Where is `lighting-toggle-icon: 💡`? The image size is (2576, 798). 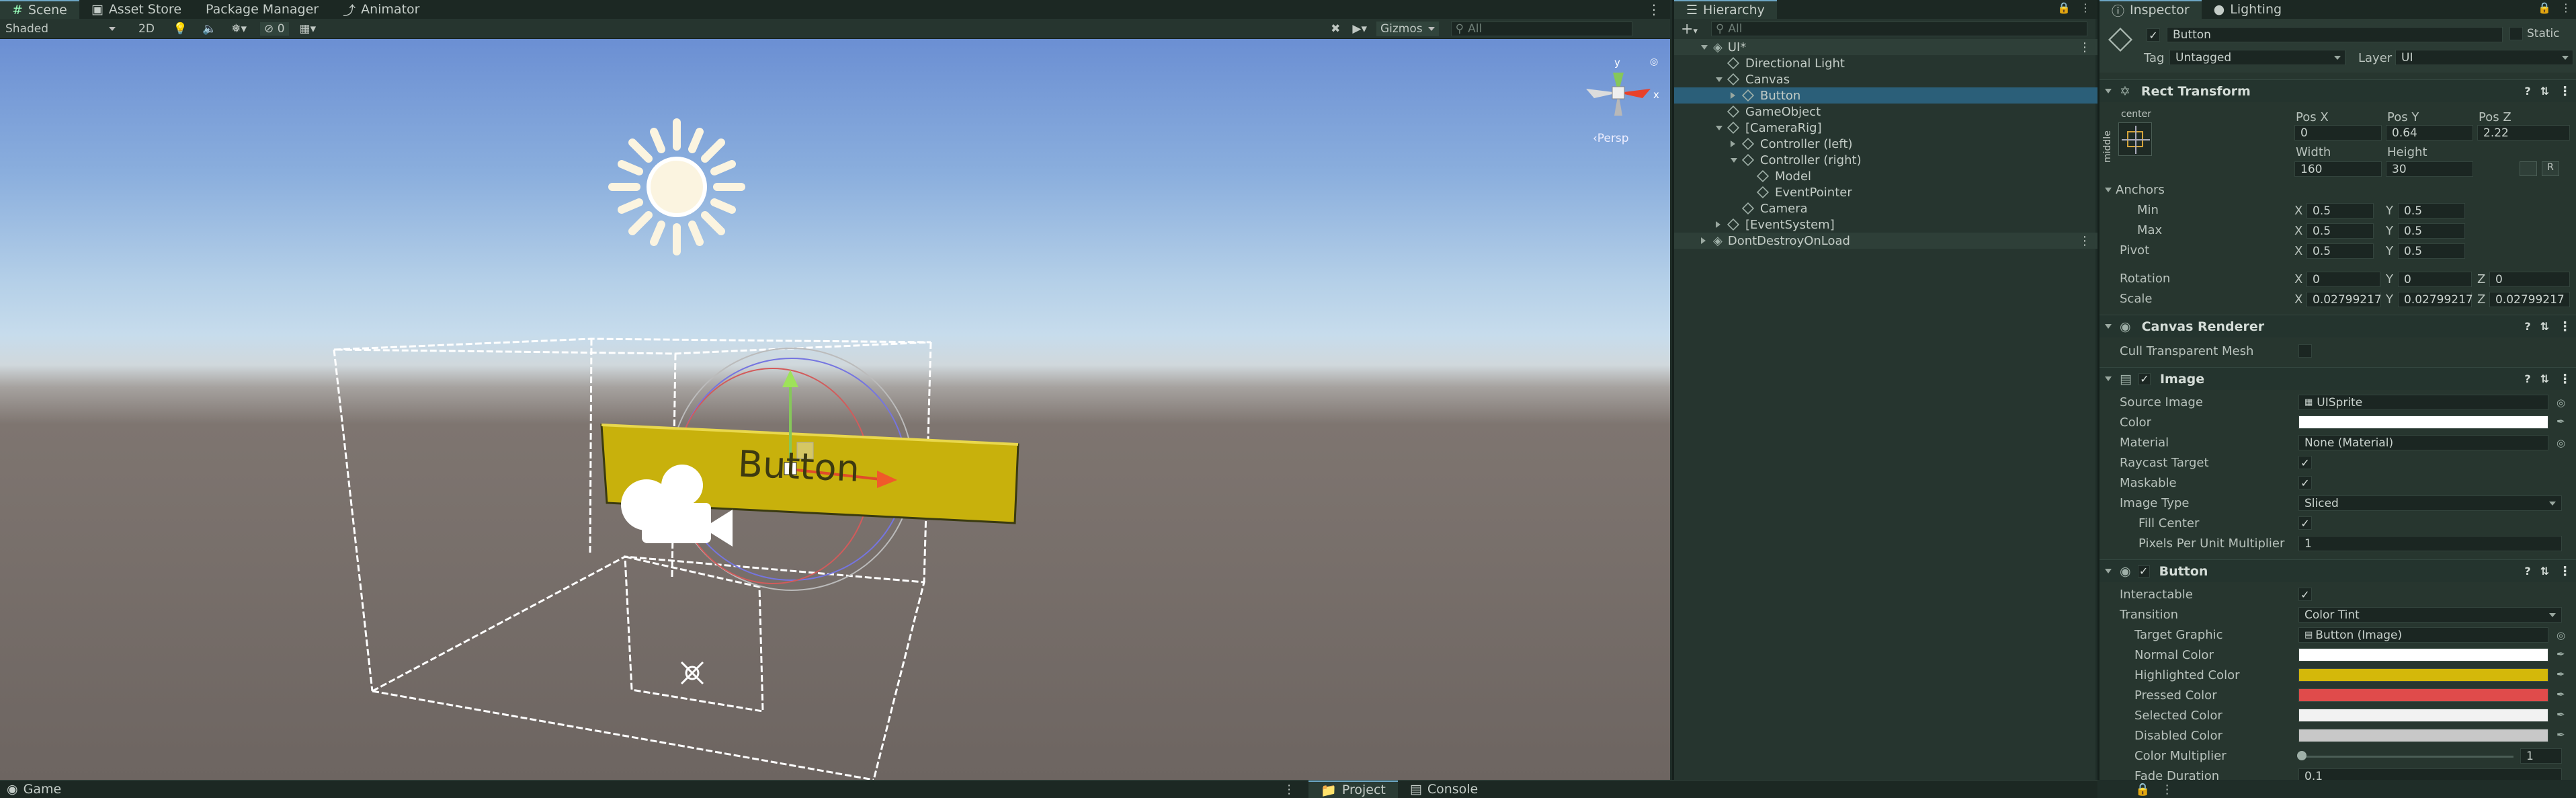
lighting-toggle-icon: 💡 is located at coordinates (181, 29).